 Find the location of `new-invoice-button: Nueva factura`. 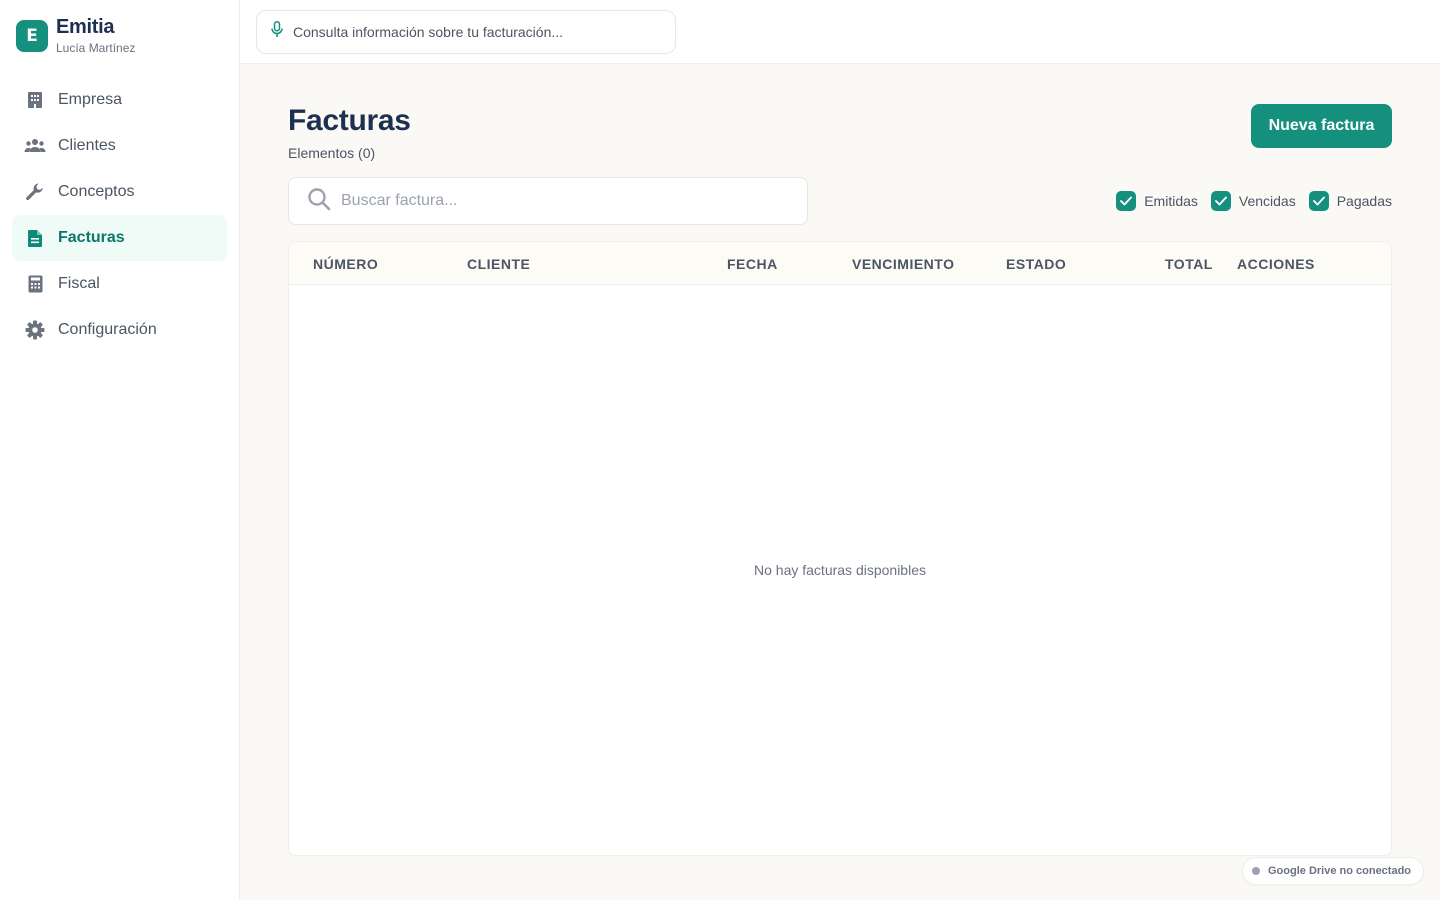

new-invoice-button: Nueva factura is located at coordinates (1321, 126).